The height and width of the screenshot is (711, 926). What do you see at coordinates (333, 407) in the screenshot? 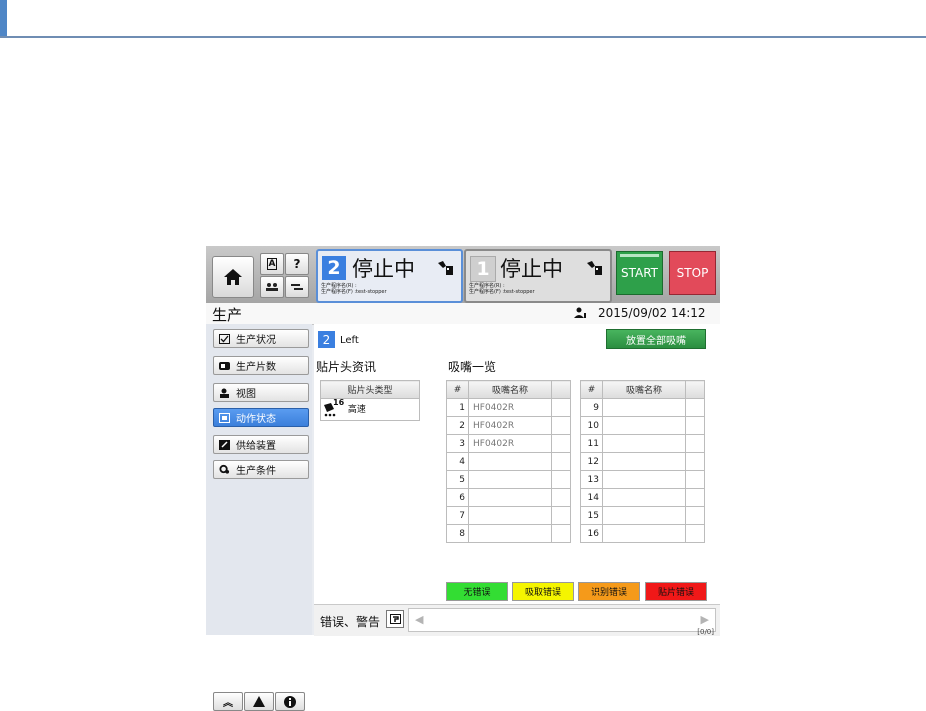
I see `nozzle-head-icon: 16` at bounding box center [333, 407].